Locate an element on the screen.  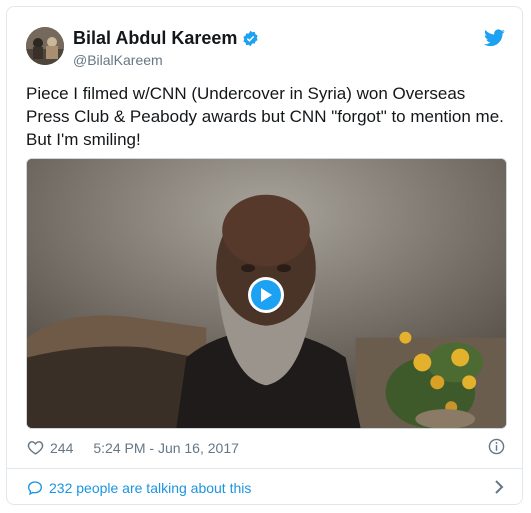
heart-icon is located at coordinates (35, 447).